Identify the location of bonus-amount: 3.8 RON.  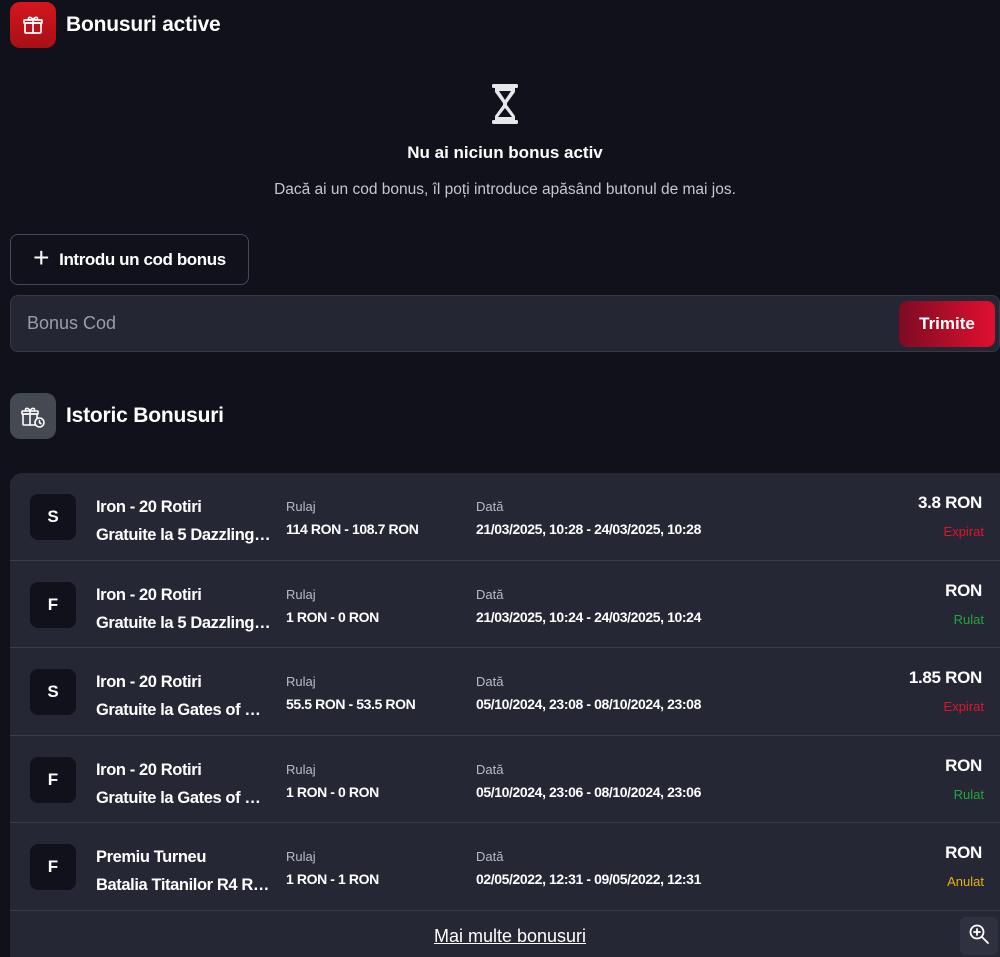
(949, 502).